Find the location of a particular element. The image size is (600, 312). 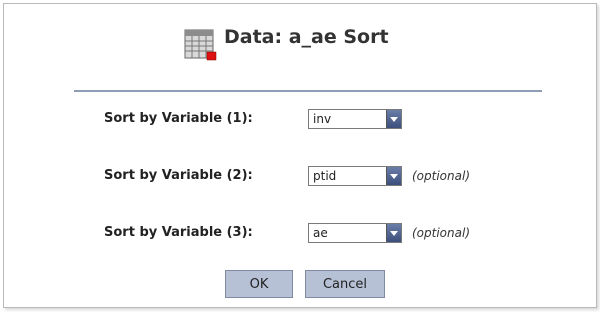

dialog-title: Data: a_ae Sort is located at coordinates (306, 37).